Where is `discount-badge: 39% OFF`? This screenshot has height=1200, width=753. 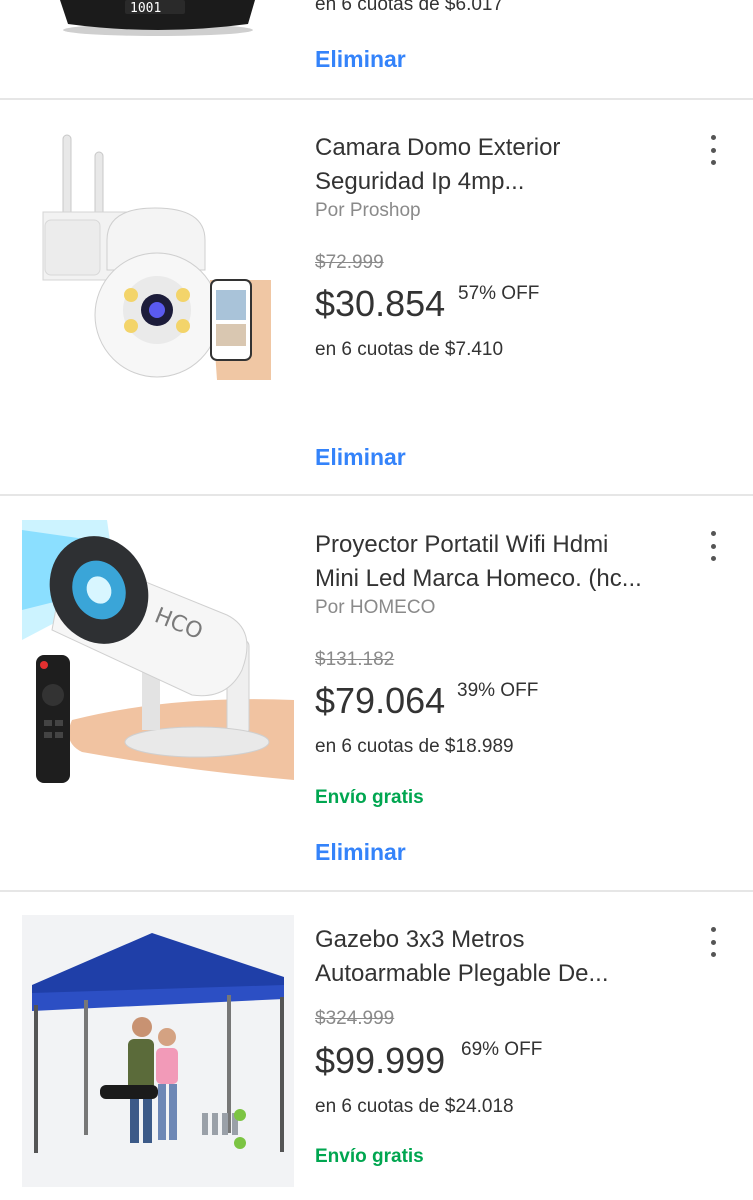
discount-badge: 39% OFF is located at coordinates (498, 690).